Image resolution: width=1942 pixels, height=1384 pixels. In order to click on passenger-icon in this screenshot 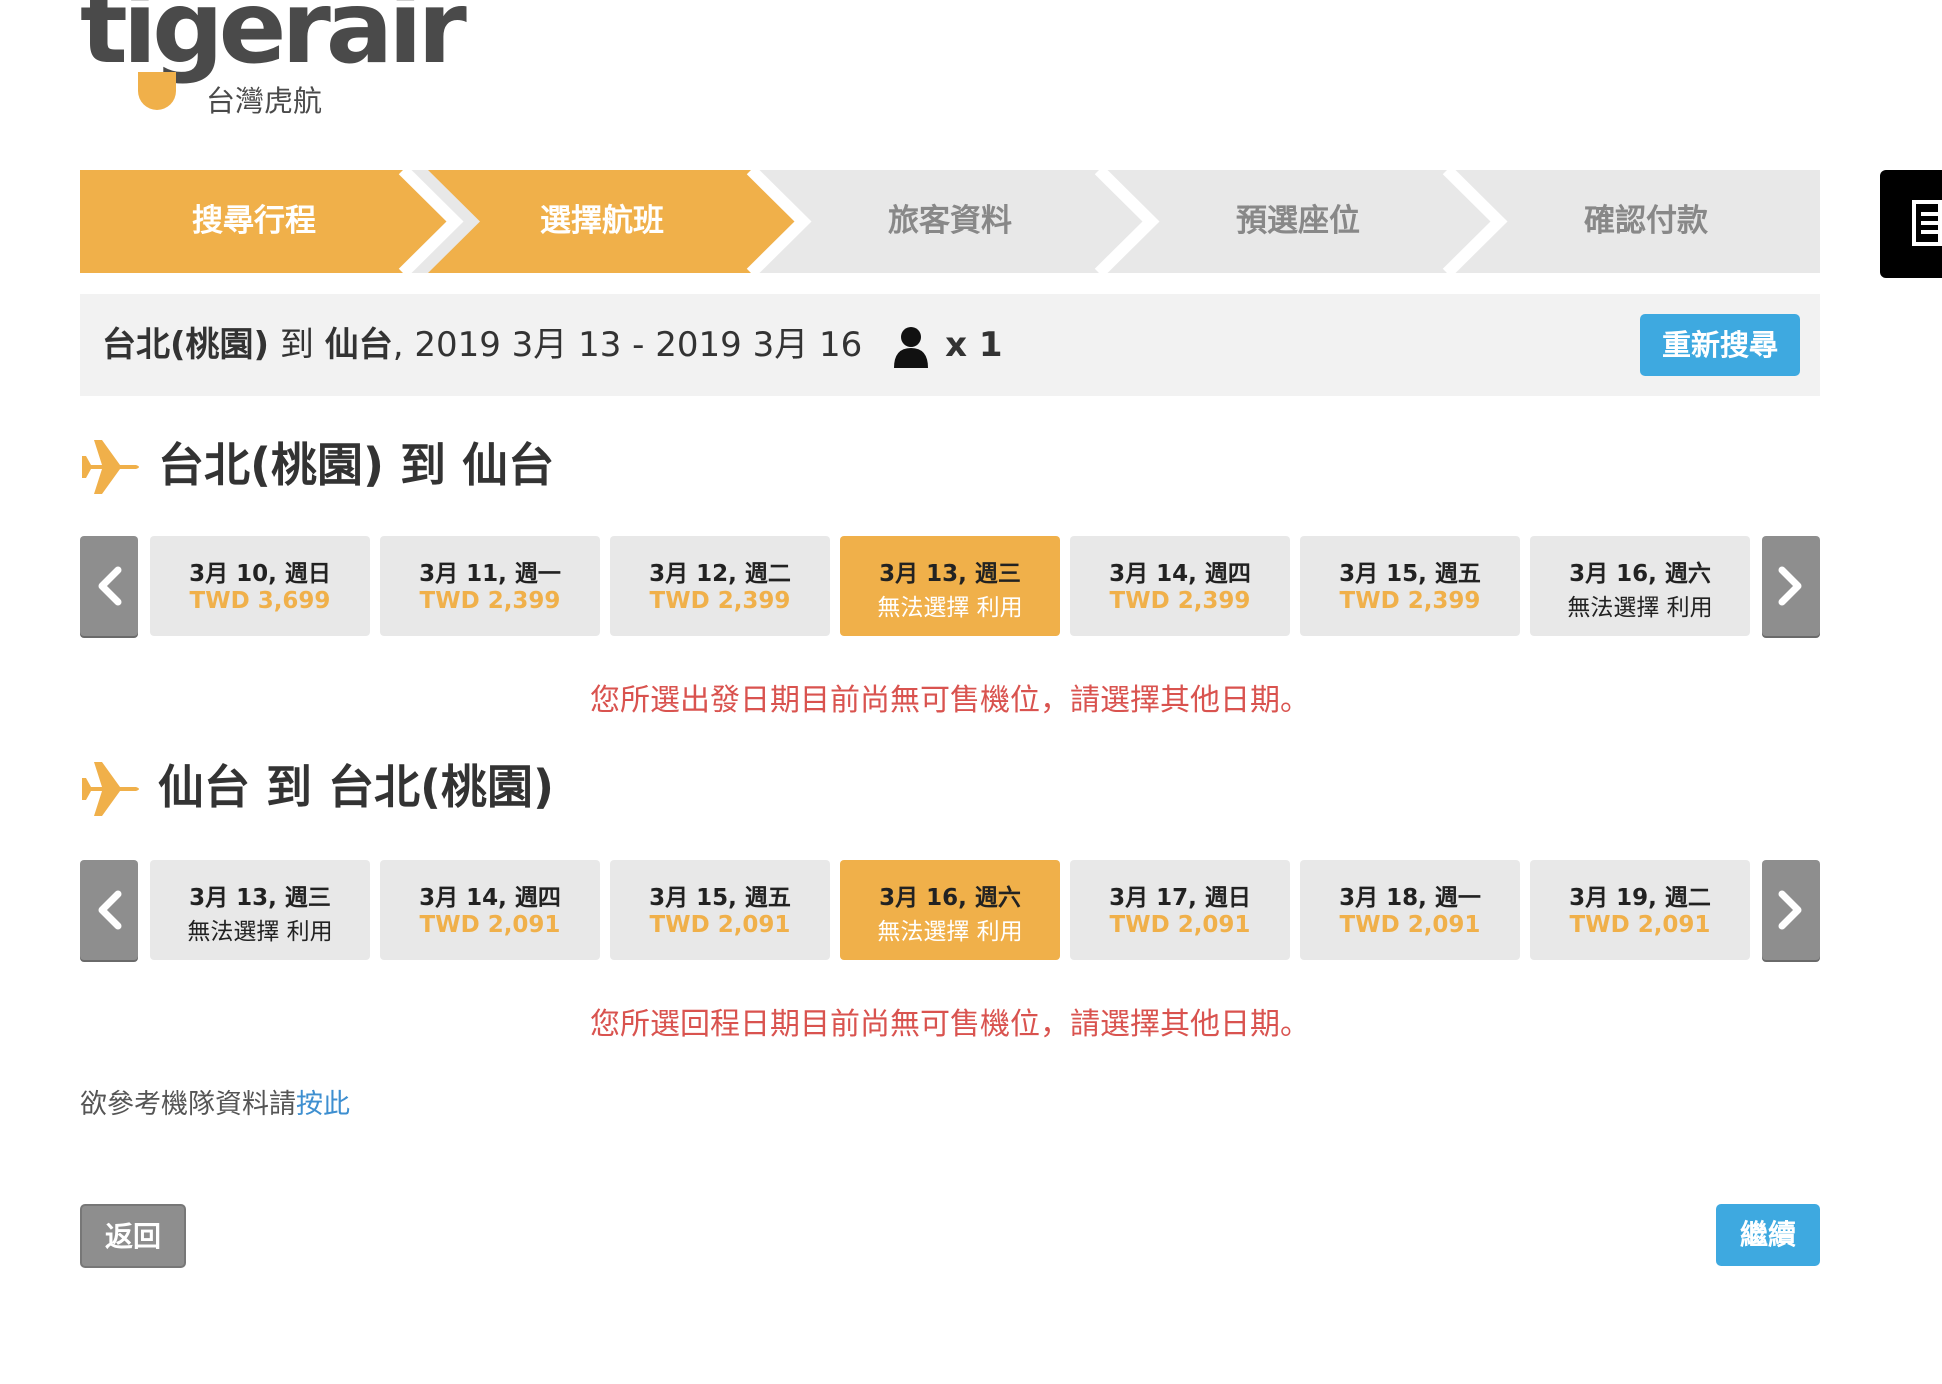, I will do `click(911, 347)`.